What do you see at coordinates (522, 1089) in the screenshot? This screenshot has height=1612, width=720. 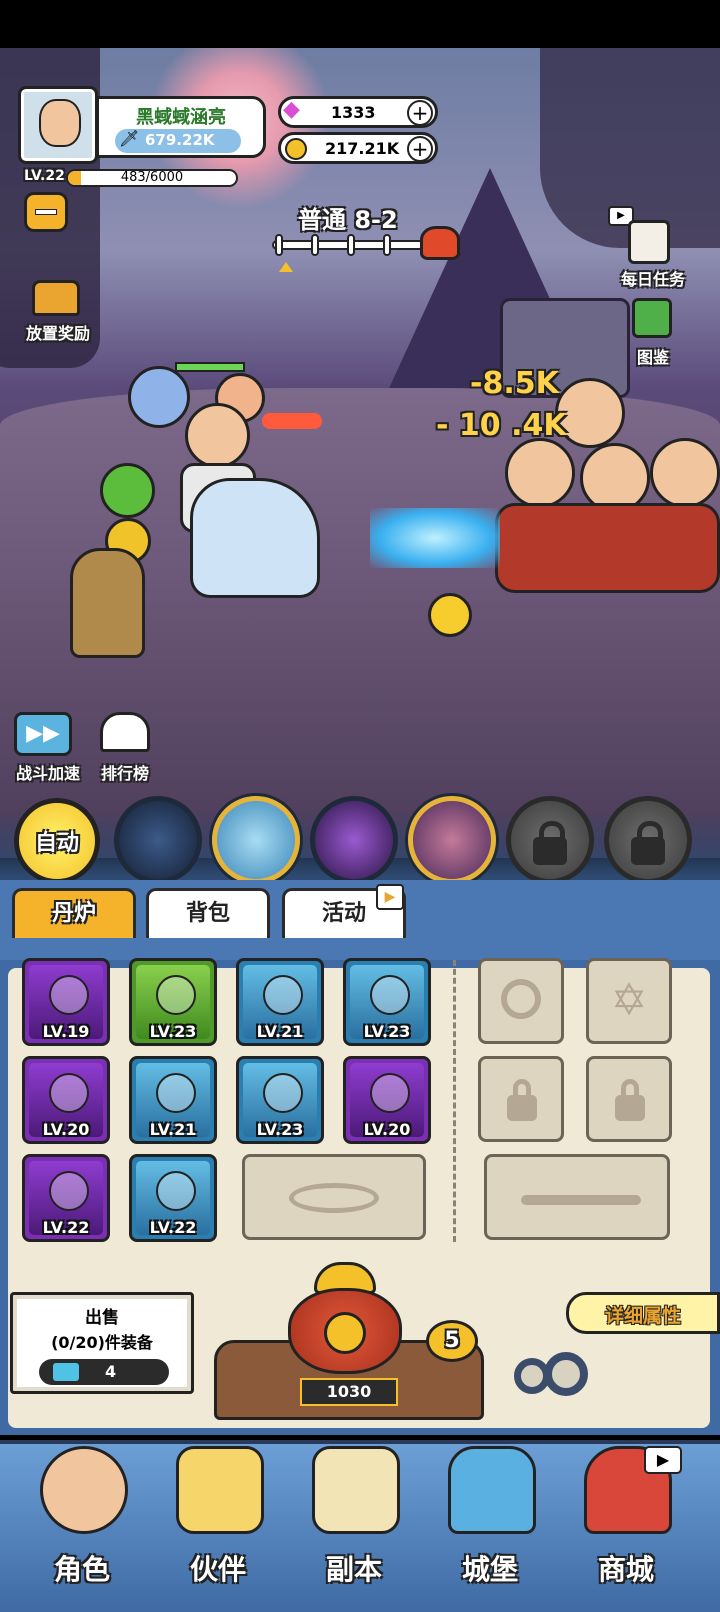 I see `lock-shackle` at bounding box center [522, 1089].